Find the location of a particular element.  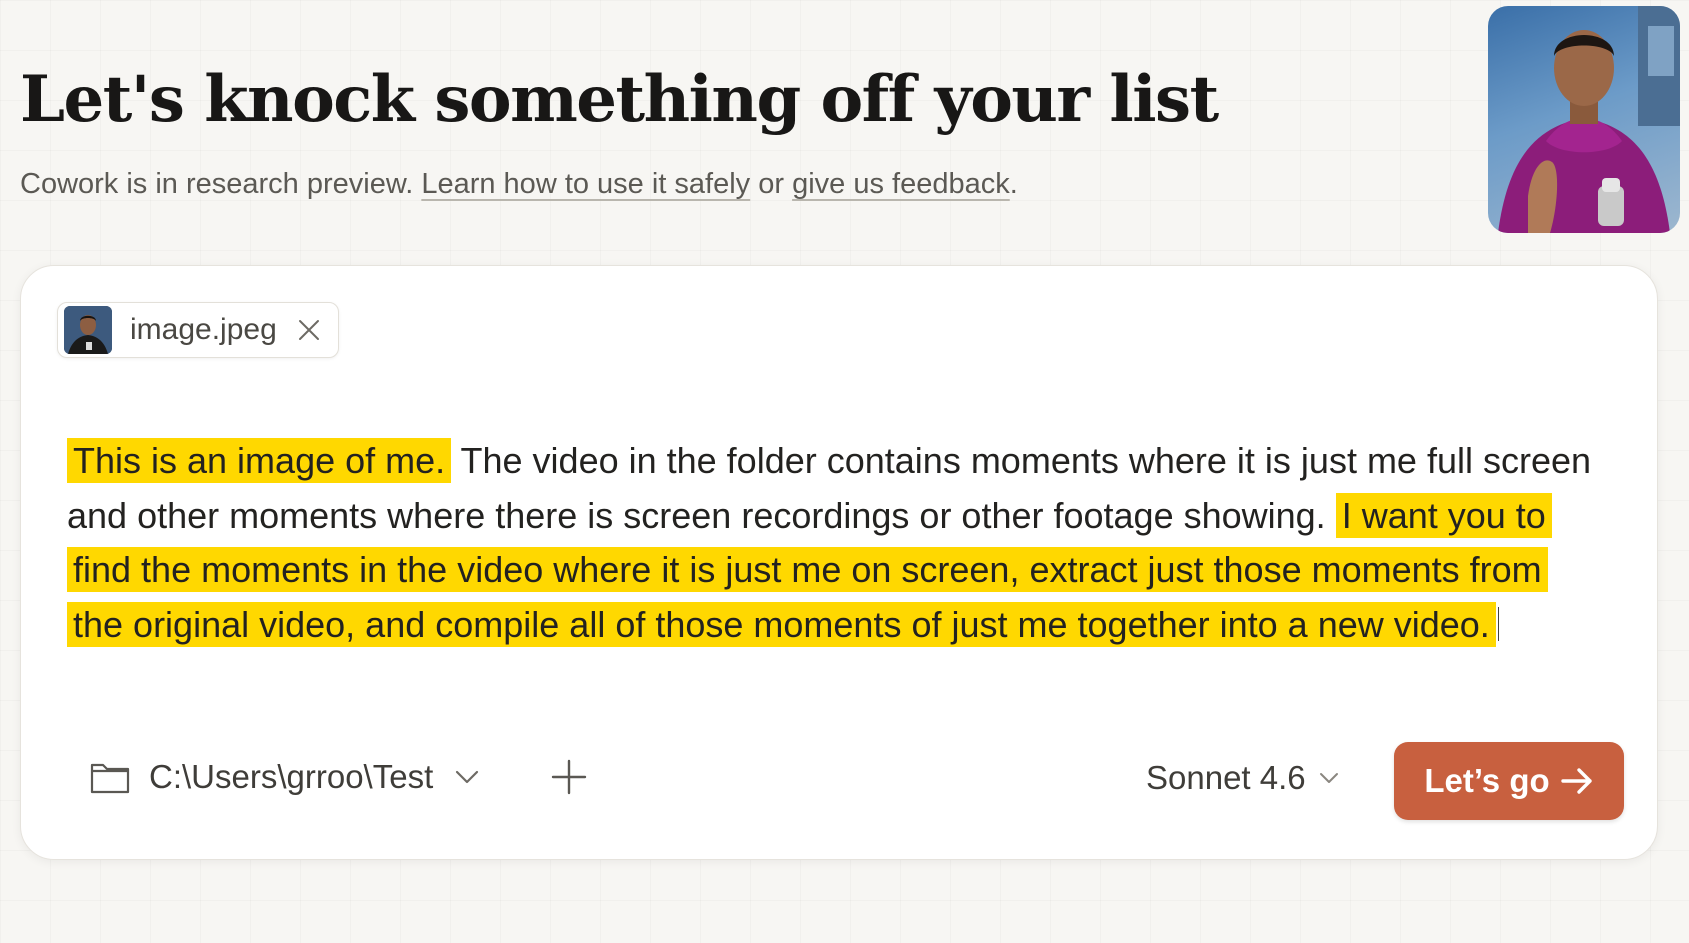

folder-icon is located at coordinates (110, 777).